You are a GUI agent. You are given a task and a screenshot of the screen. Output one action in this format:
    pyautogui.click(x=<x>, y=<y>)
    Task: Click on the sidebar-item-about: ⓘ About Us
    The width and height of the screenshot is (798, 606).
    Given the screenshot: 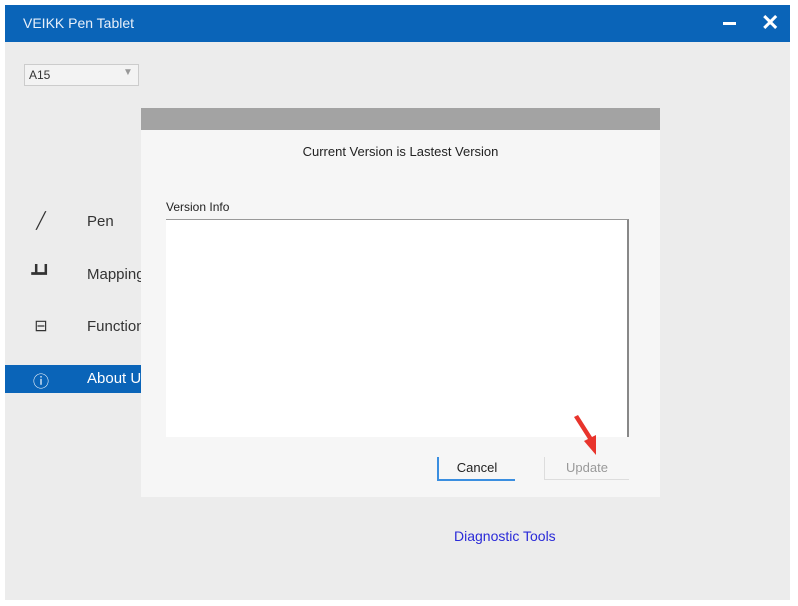 What is the action you would take?
    pyautogui.click(x=73, y=379)
    